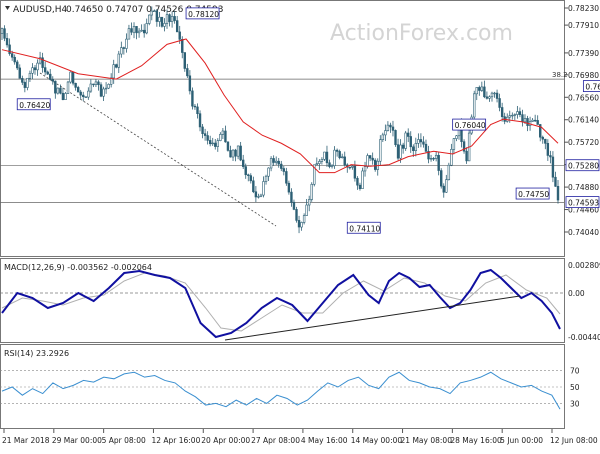 The image size is (600, 454). I want to click on x-tick-label: 21 May 08:00, so click(427, 440).